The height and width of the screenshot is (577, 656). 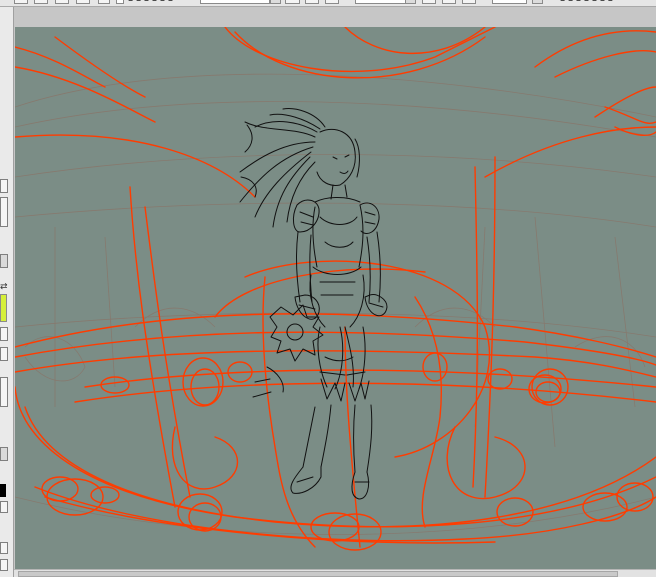 What do you see at coordinates (318, 574) in the screenshot?
I see `scrollbar-thumb` at bounding box center [318, 574].